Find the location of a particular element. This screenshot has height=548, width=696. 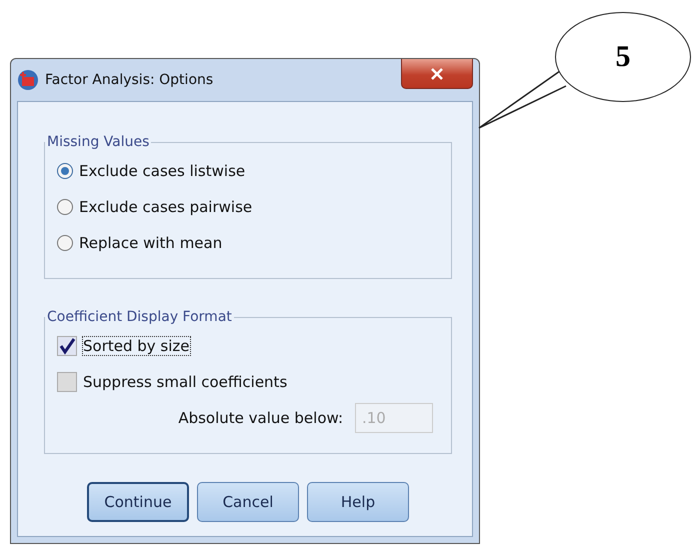

close-button is located at coordinates (437, 74).